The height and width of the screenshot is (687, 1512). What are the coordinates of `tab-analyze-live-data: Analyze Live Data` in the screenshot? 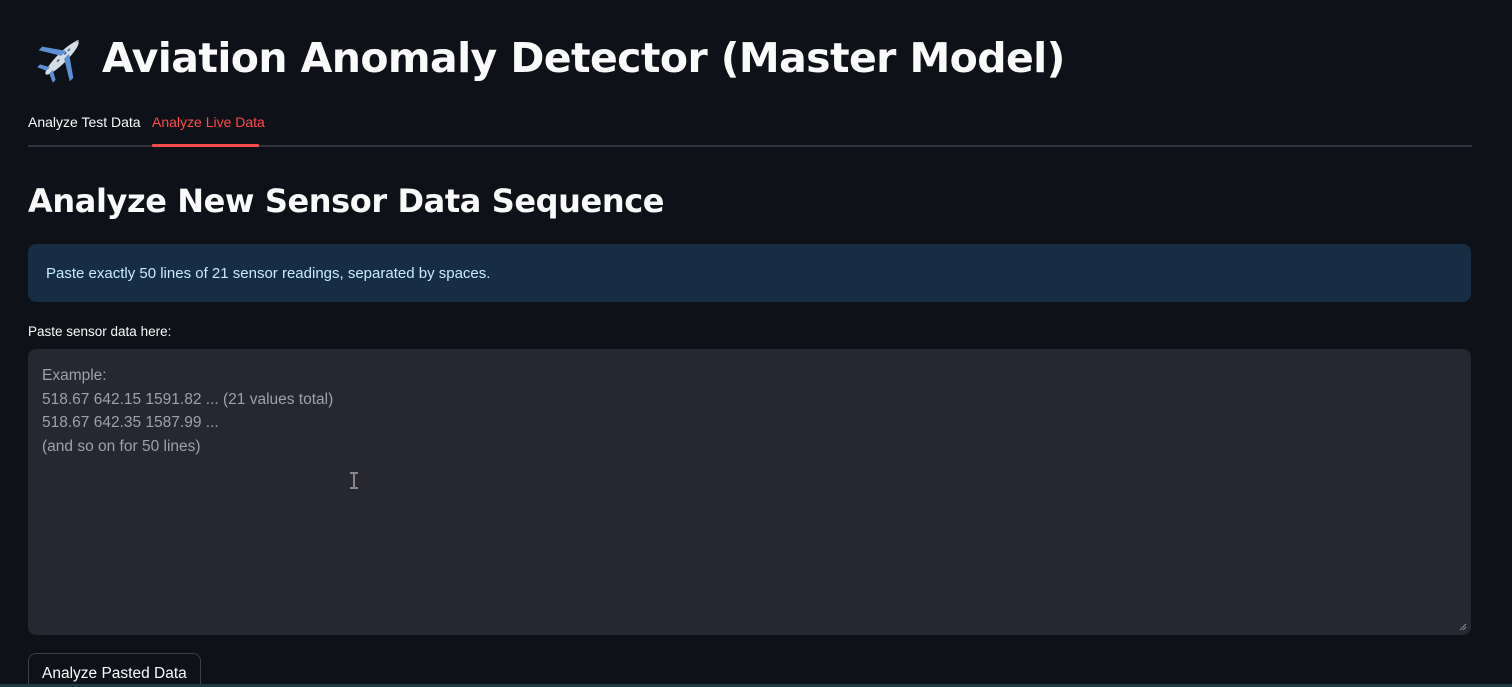 It's located at (208, 122).